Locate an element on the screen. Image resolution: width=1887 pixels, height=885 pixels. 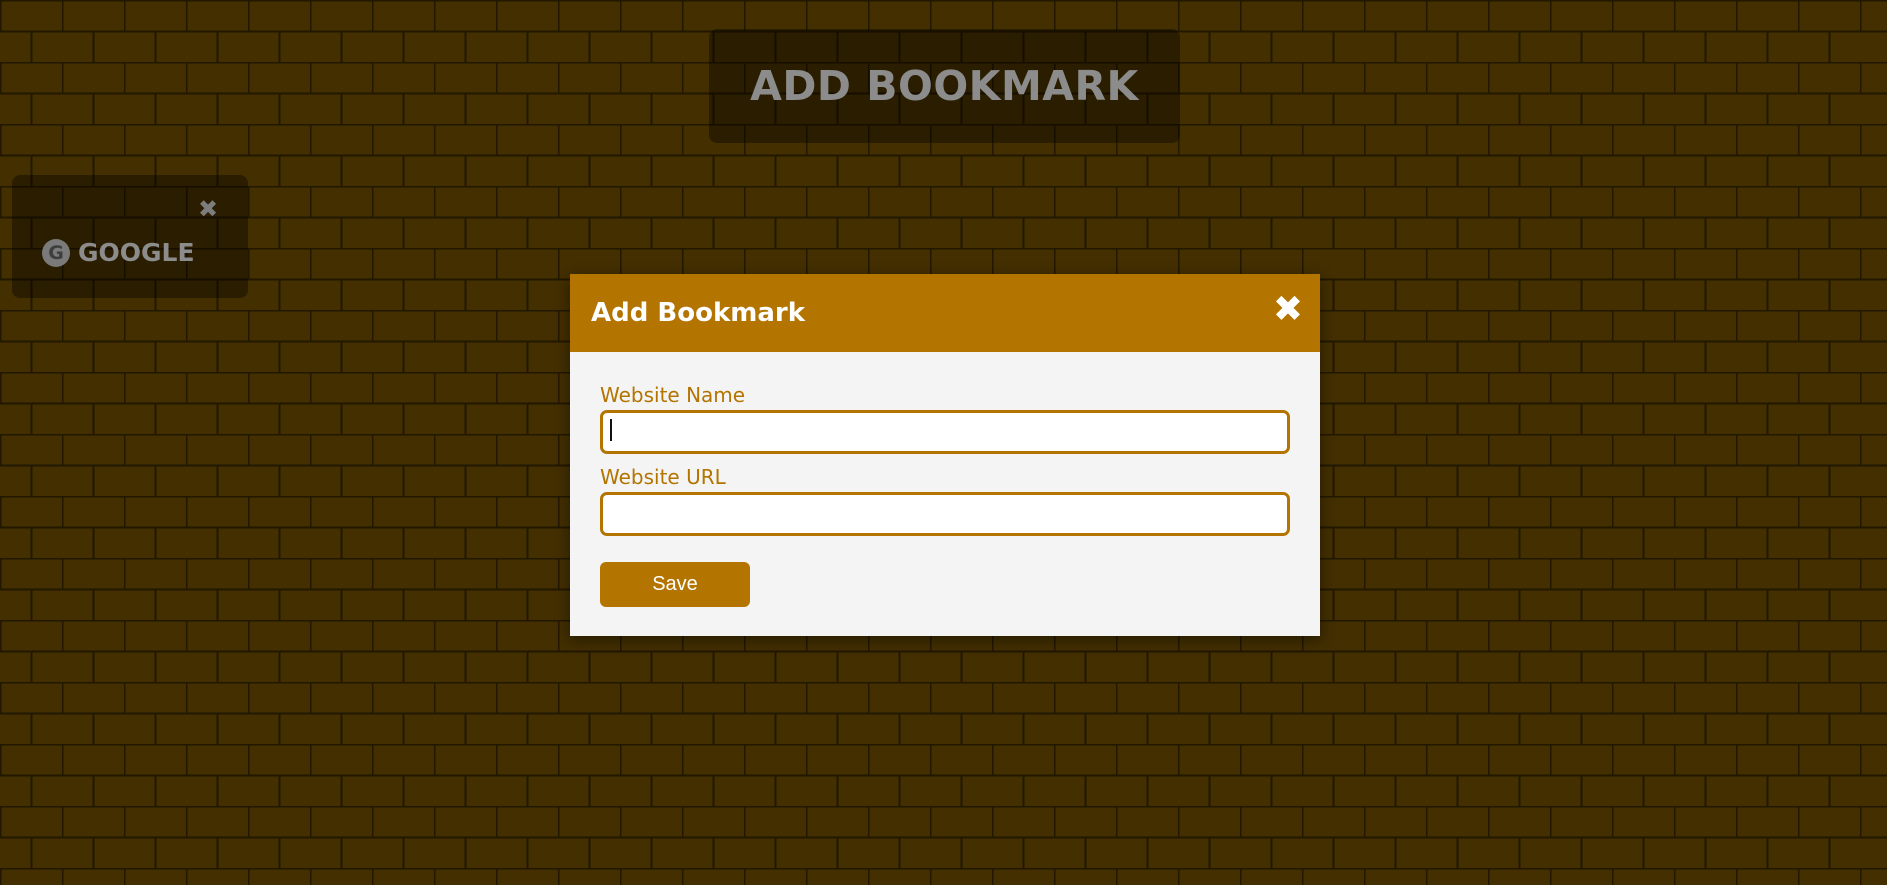
google-favicon-icon: G is located at coordinates (56, 253).